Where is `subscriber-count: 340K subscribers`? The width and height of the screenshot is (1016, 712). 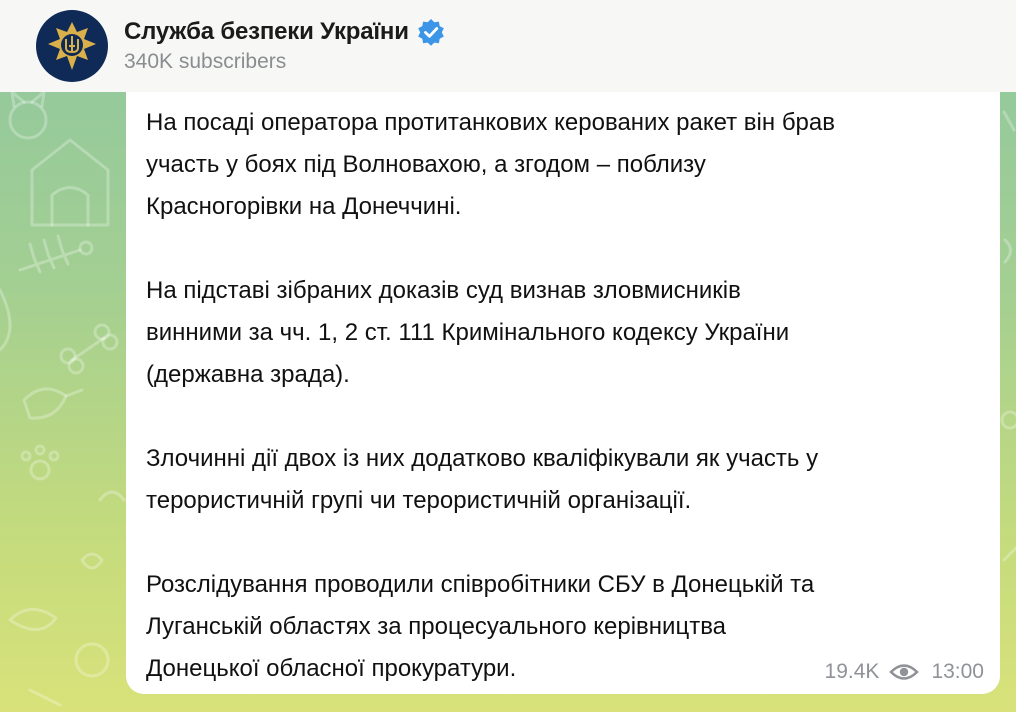
subscriber-count: 340K subscribers is located at coordinates (205, 61).